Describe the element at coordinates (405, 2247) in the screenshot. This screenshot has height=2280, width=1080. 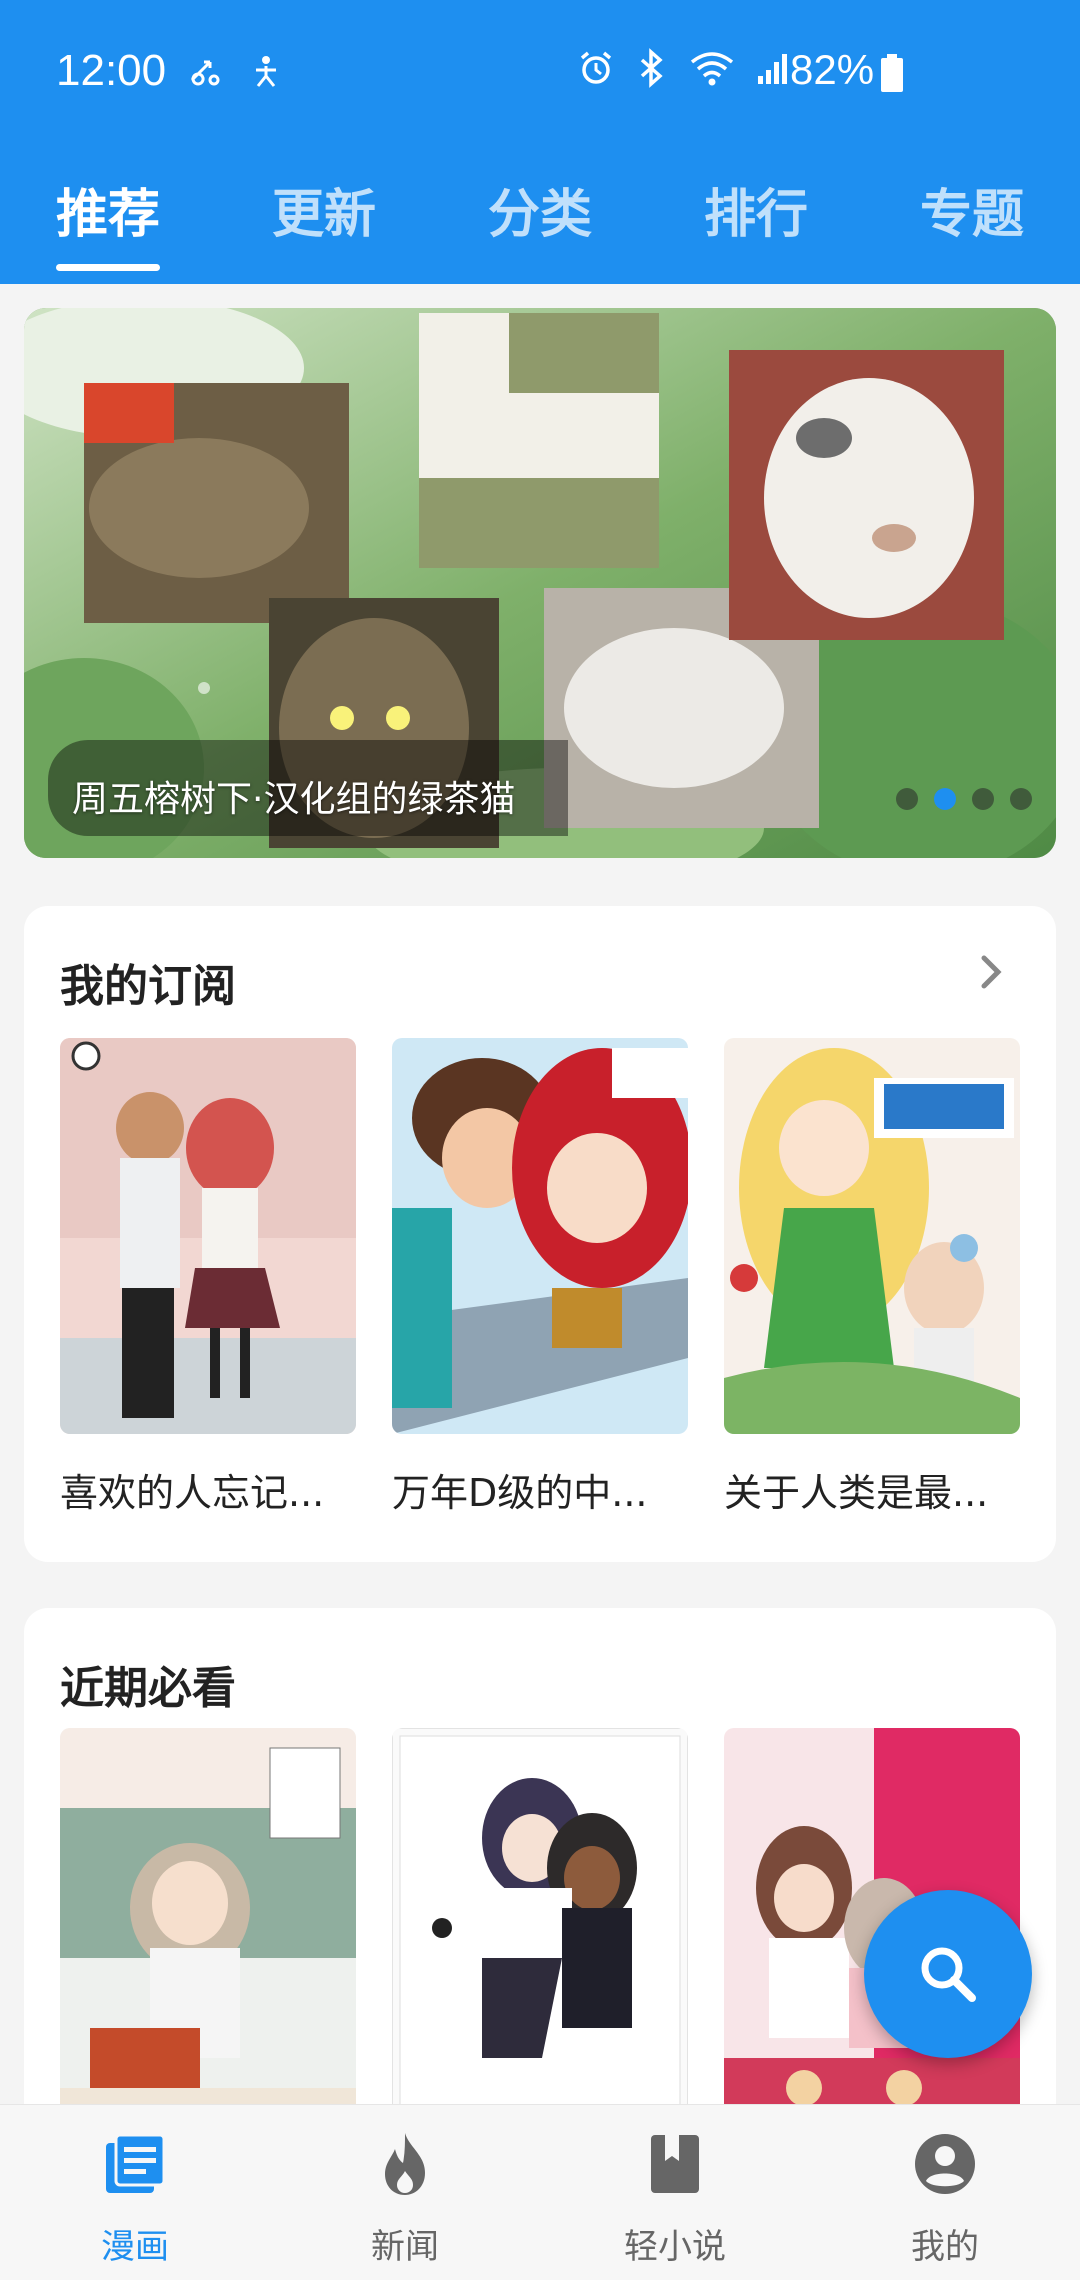
I see `nav-label: 新闻` at that location.